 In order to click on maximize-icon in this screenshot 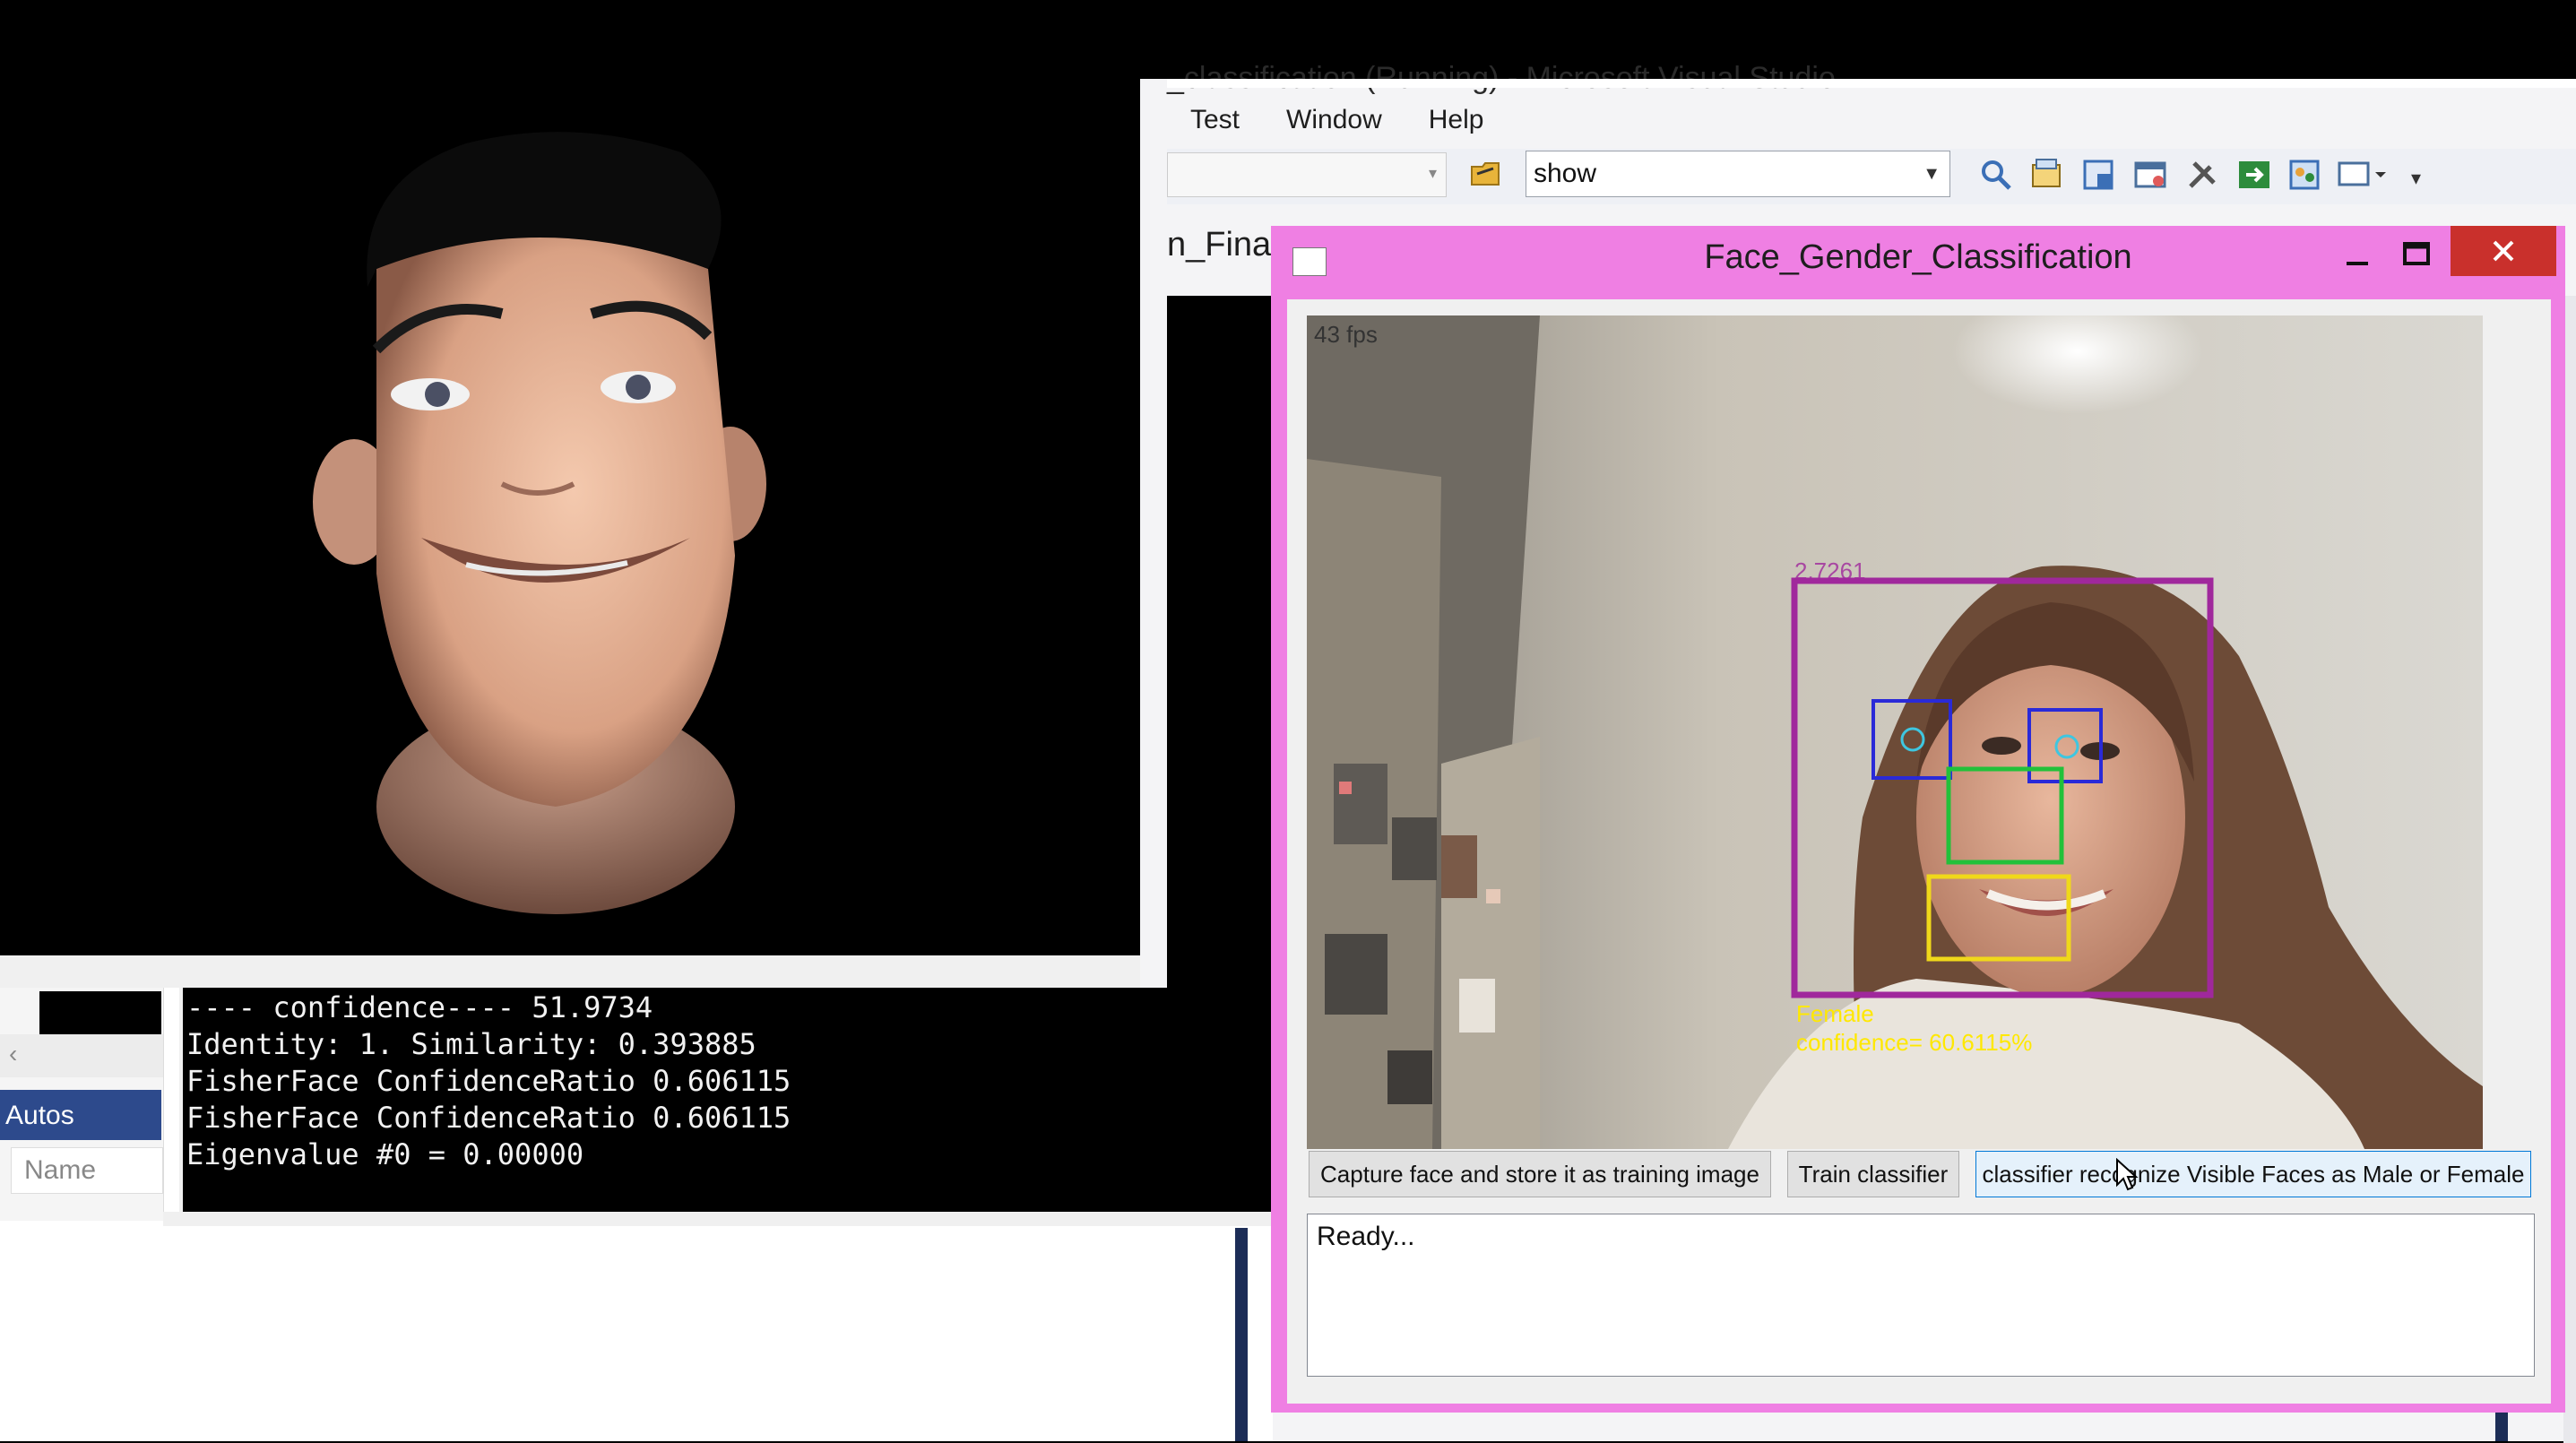, I will do `click(2416, 256)`.